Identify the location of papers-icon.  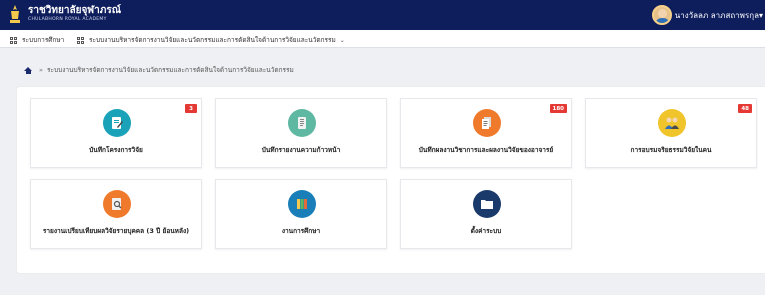
(487, 123).